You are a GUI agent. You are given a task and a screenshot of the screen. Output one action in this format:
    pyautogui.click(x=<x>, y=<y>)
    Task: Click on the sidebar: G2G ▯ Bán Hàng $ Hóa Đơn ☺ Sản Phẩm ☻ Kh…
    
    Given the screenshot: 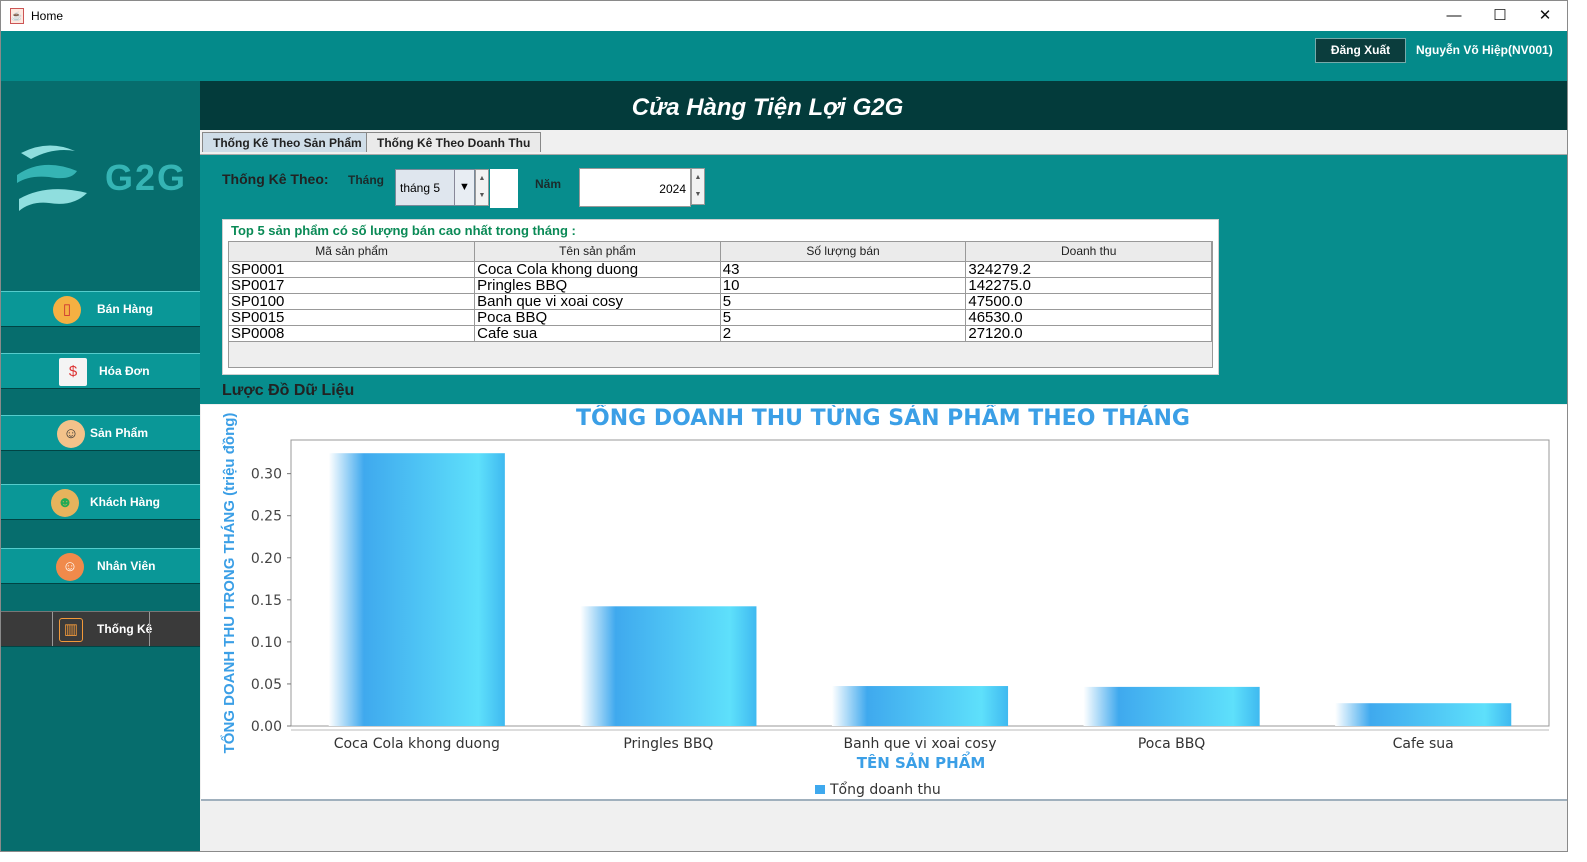 What is the action you would take?
    pyautogui.click(x=100, y=466)
    